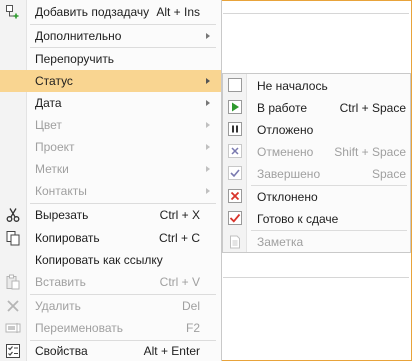 The height and width of the screenshot is (362, 412). I want to click on status-in-progress: В работе Ctrl + Space, so click(316, 108).